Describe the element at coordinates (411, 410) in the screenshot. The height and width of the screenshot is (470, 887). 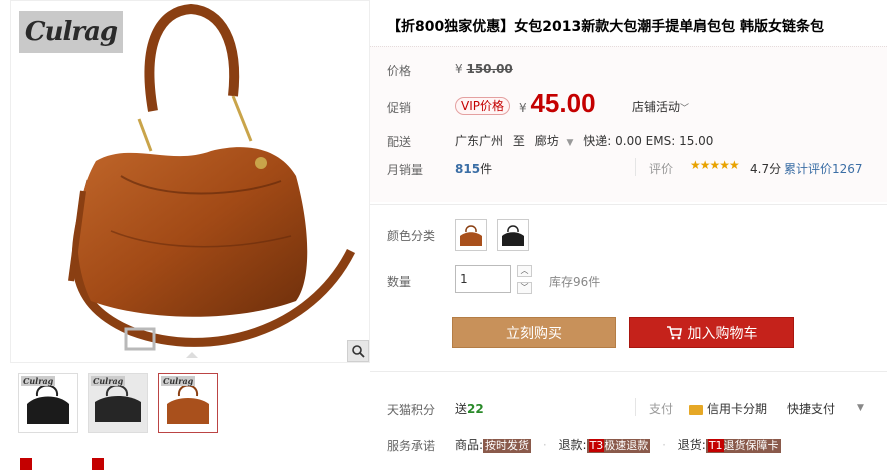
I see `points-label: 天猫积分` at that location.